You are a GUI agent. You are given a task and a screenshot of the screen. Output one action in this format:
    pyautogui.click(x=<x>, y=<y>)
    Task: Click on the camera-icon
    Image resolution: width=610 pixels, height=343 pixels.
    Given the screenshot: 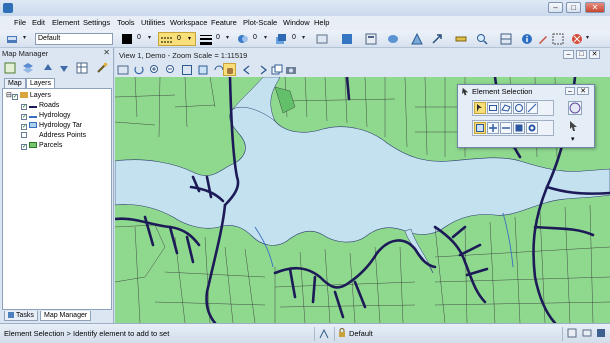 What is the action you would take?
    pyautogui.click(x=291, y=70)
    